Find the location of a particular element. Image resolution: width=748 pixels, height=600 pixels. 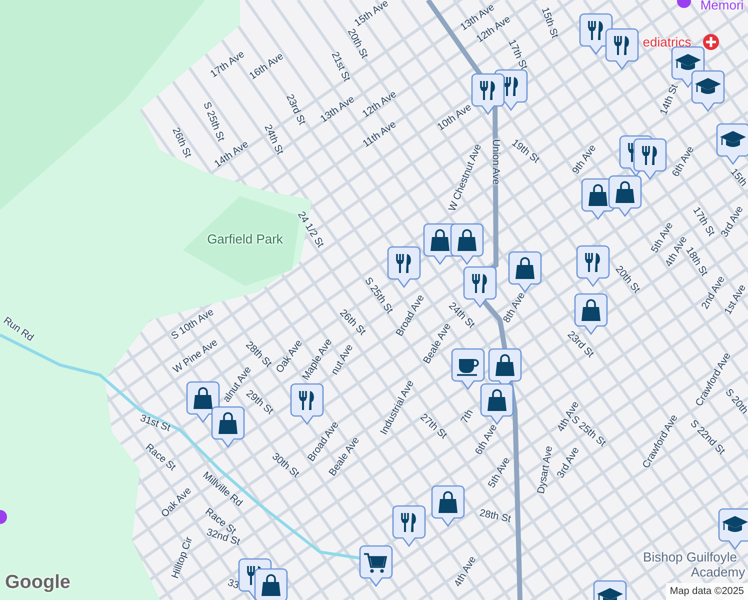

hospital-icon is located at coordinates (711, 42).